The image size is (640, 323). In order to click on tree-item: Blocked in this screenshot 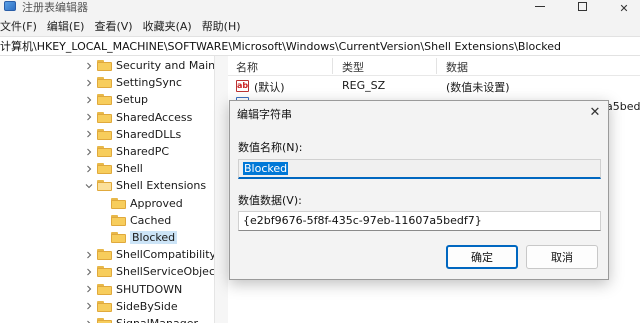, I will do `click(138, 237)`.